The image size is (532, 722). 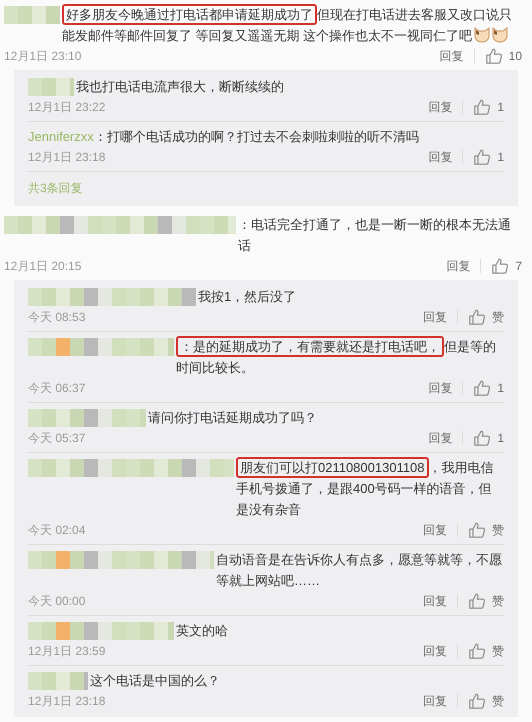 What do you see at coordinates (57, 438) in the screenshot?
I see `date-label: 今天 05:37` at bounding box center [57, 438].